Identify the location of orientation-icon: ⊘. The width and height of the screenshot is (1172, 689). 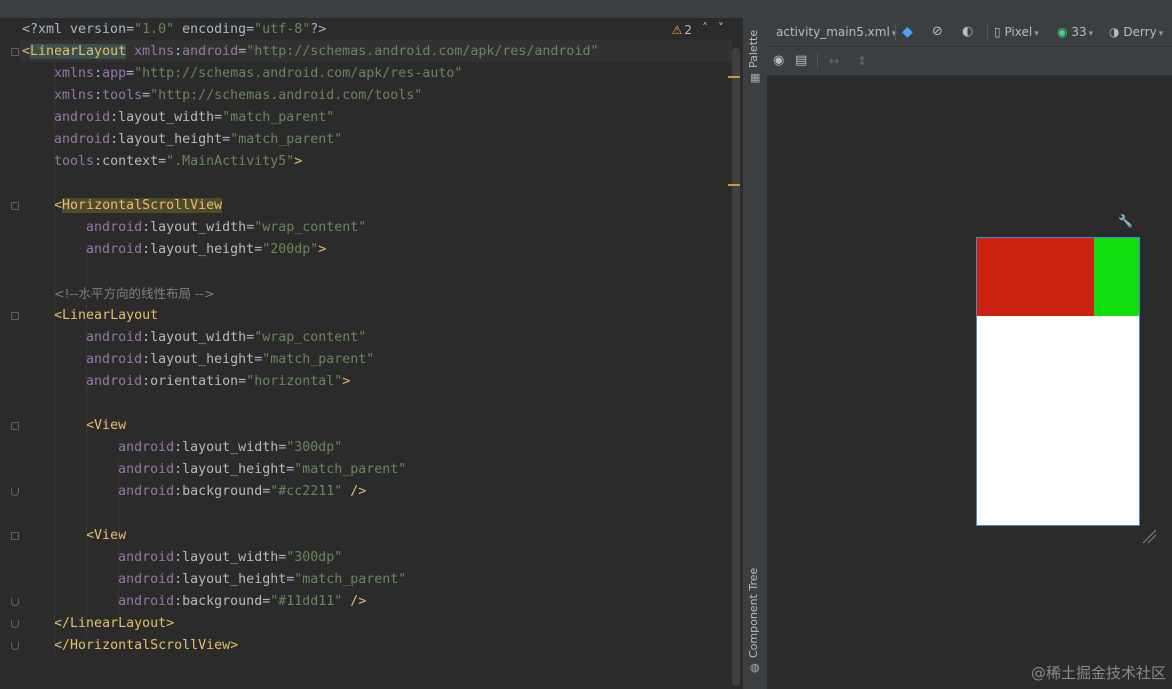
(937, 32).